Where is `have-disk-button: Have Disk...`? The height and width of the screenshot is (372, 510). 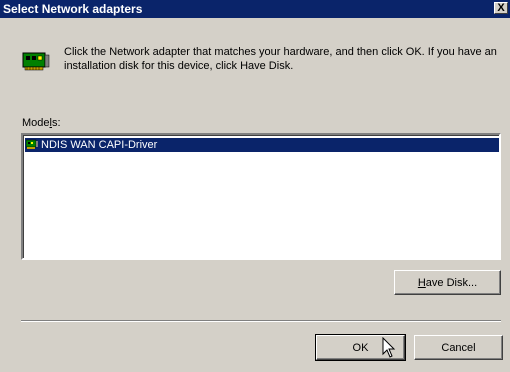 have-disk-button: Have Disk... is located at coordinates (447, 282).